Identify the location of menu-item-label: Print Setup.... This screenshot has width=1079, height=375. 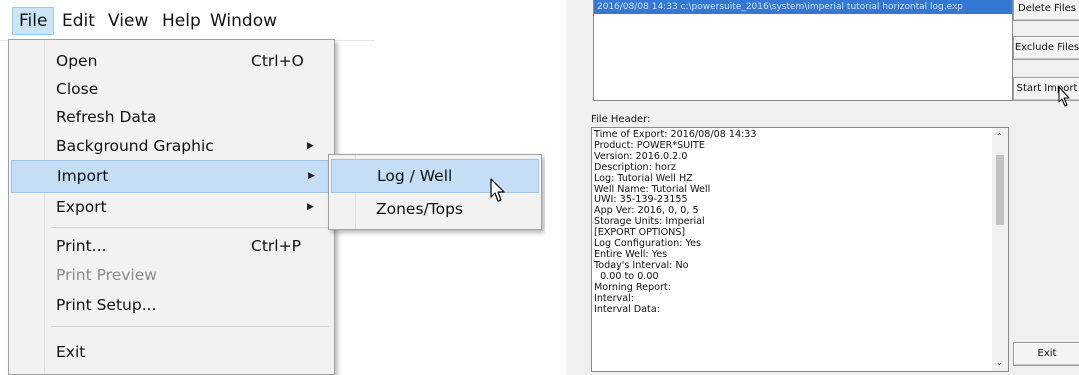
(106, 305).